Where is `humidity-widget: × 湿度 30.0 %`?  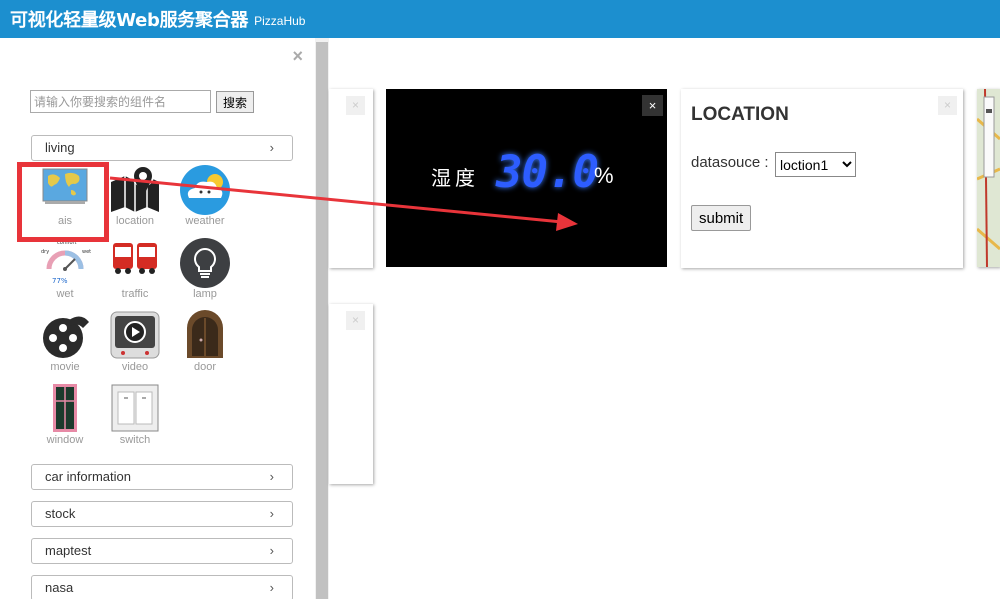
humidity-widget: × 湿度 30.0 % is located at coordinates (526, 178).